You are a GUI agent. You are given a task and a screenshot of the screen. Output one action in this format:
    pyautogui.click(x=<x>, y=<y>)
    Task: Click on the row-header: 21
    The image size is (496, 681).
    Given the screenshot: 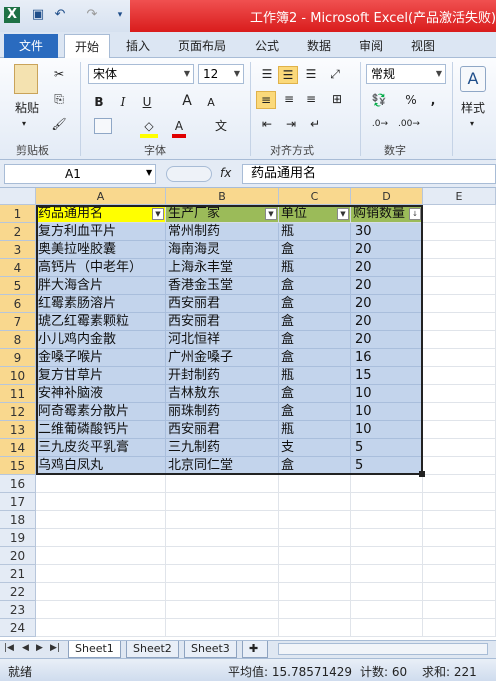 What is the action you would take?
    pyautogui.click(x=18, y=574)
    